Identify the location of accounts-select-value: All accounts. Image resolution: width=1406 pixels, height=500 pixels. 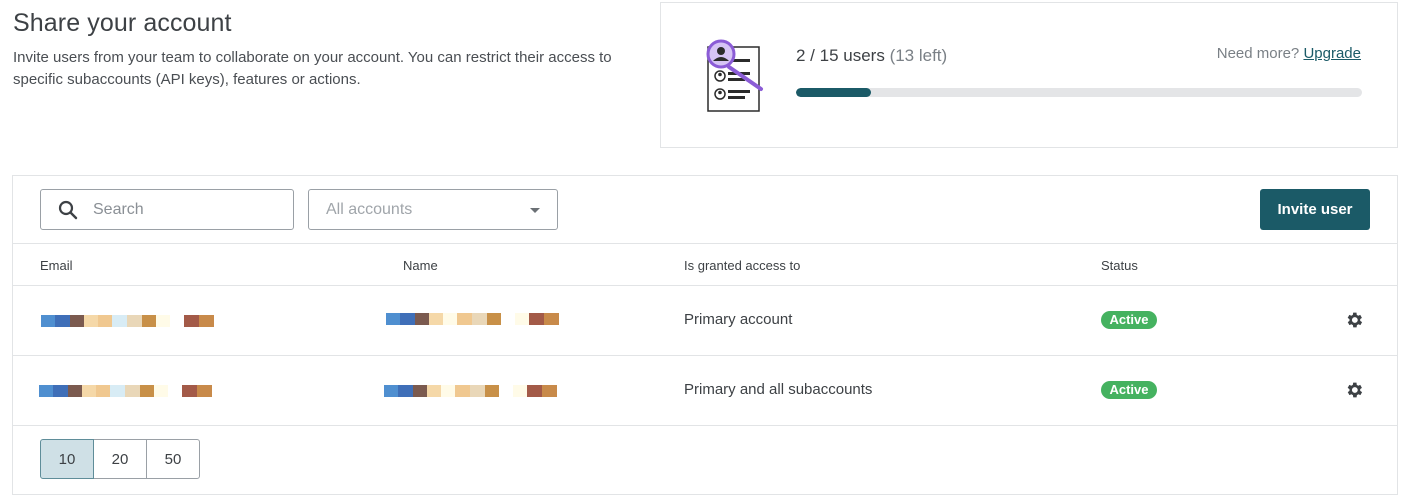
(369, 209).